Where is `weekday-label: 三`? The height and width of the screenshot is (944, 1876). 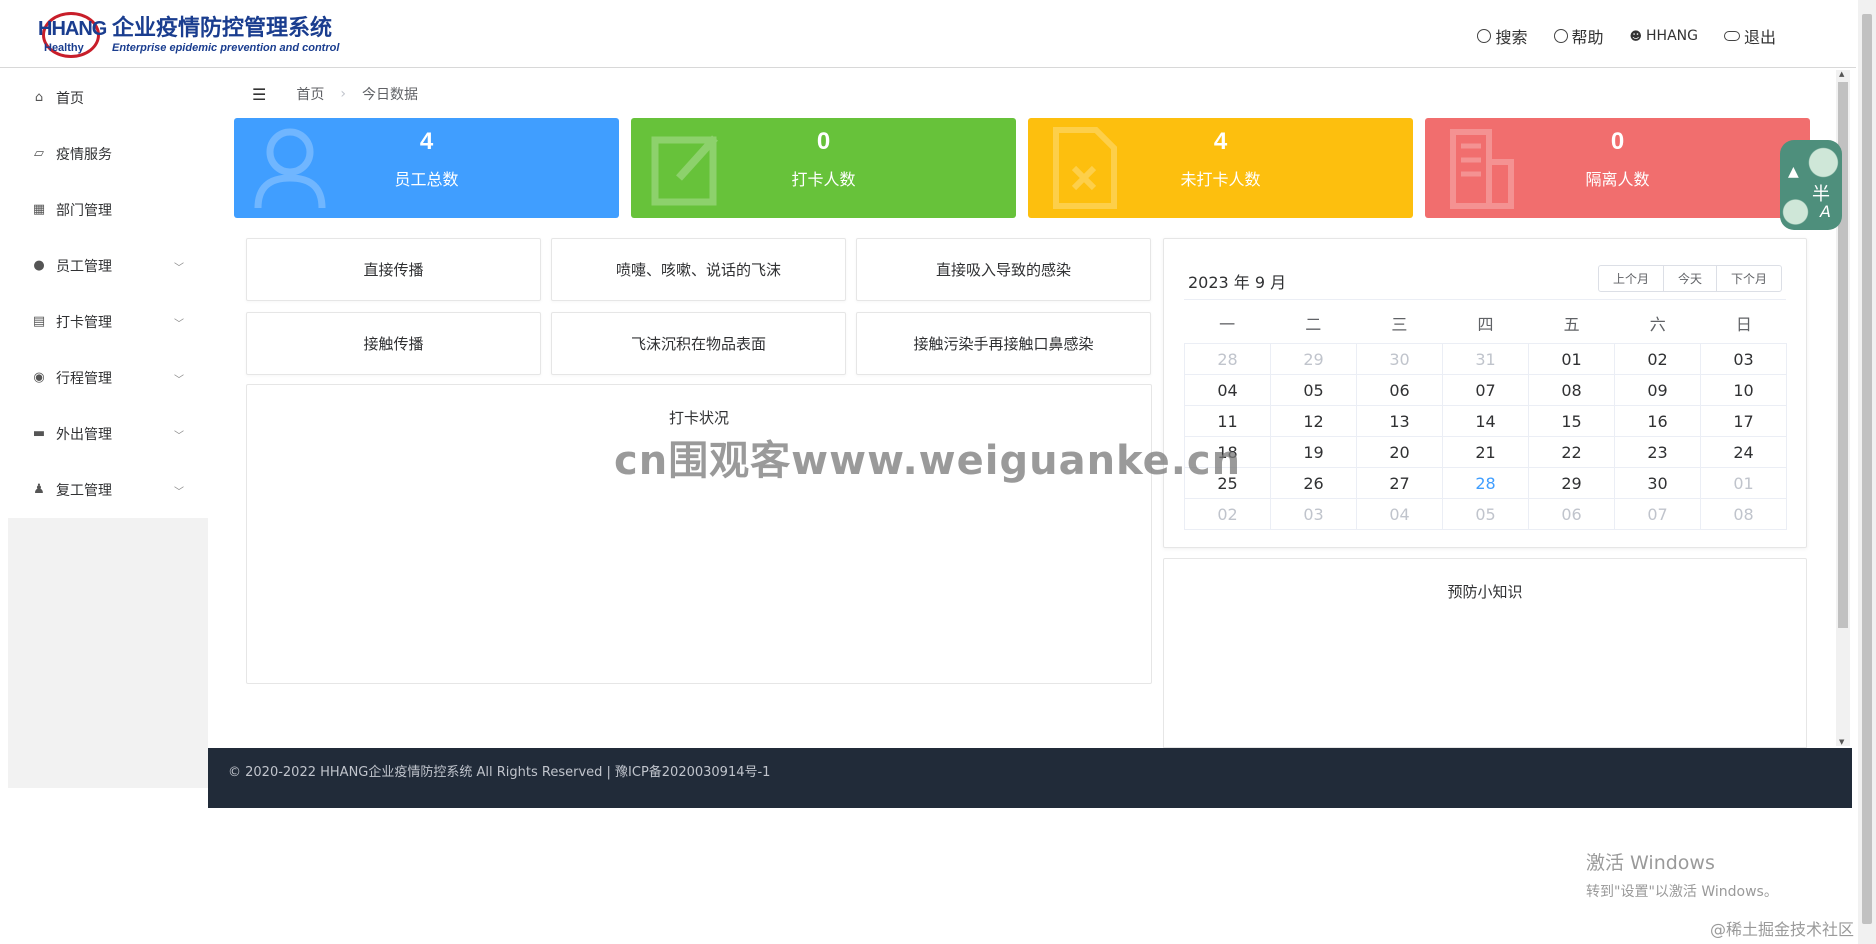
weekday-label: 三 is located at coordinates (1399, 324).